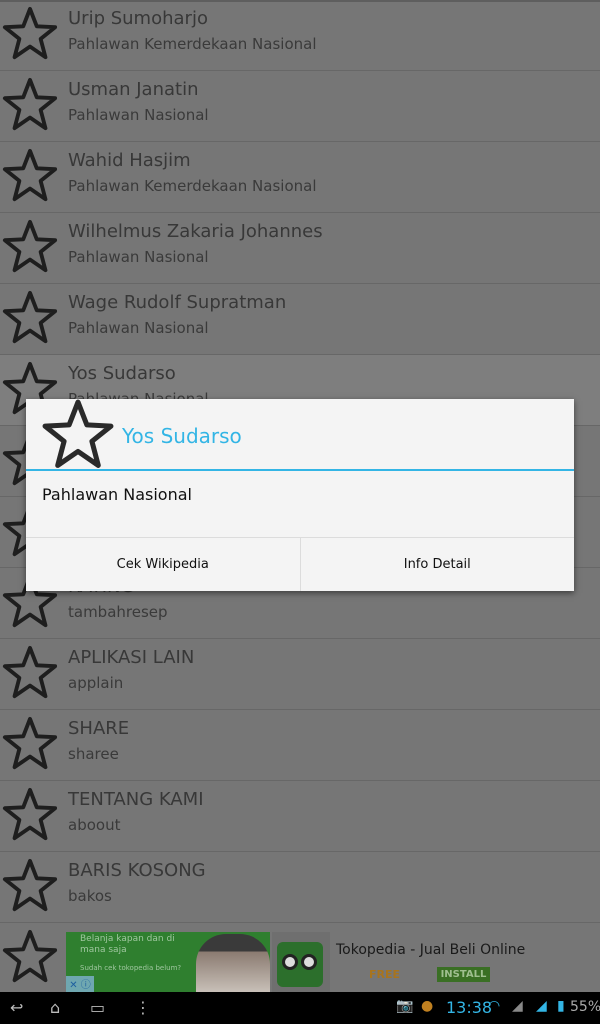  Describe the element at coordinates (561, 1006) in the screenshot. I see `battery-icon: ▮` at that location.